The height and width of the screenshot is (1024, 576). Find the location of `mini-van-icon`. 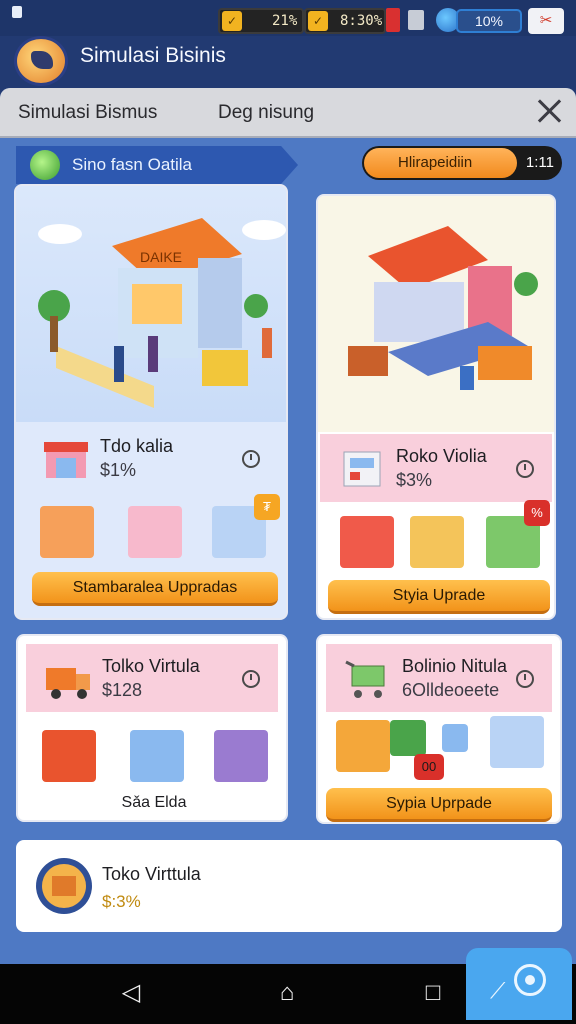

mini-van-icon is located at coordinates (241, 756).